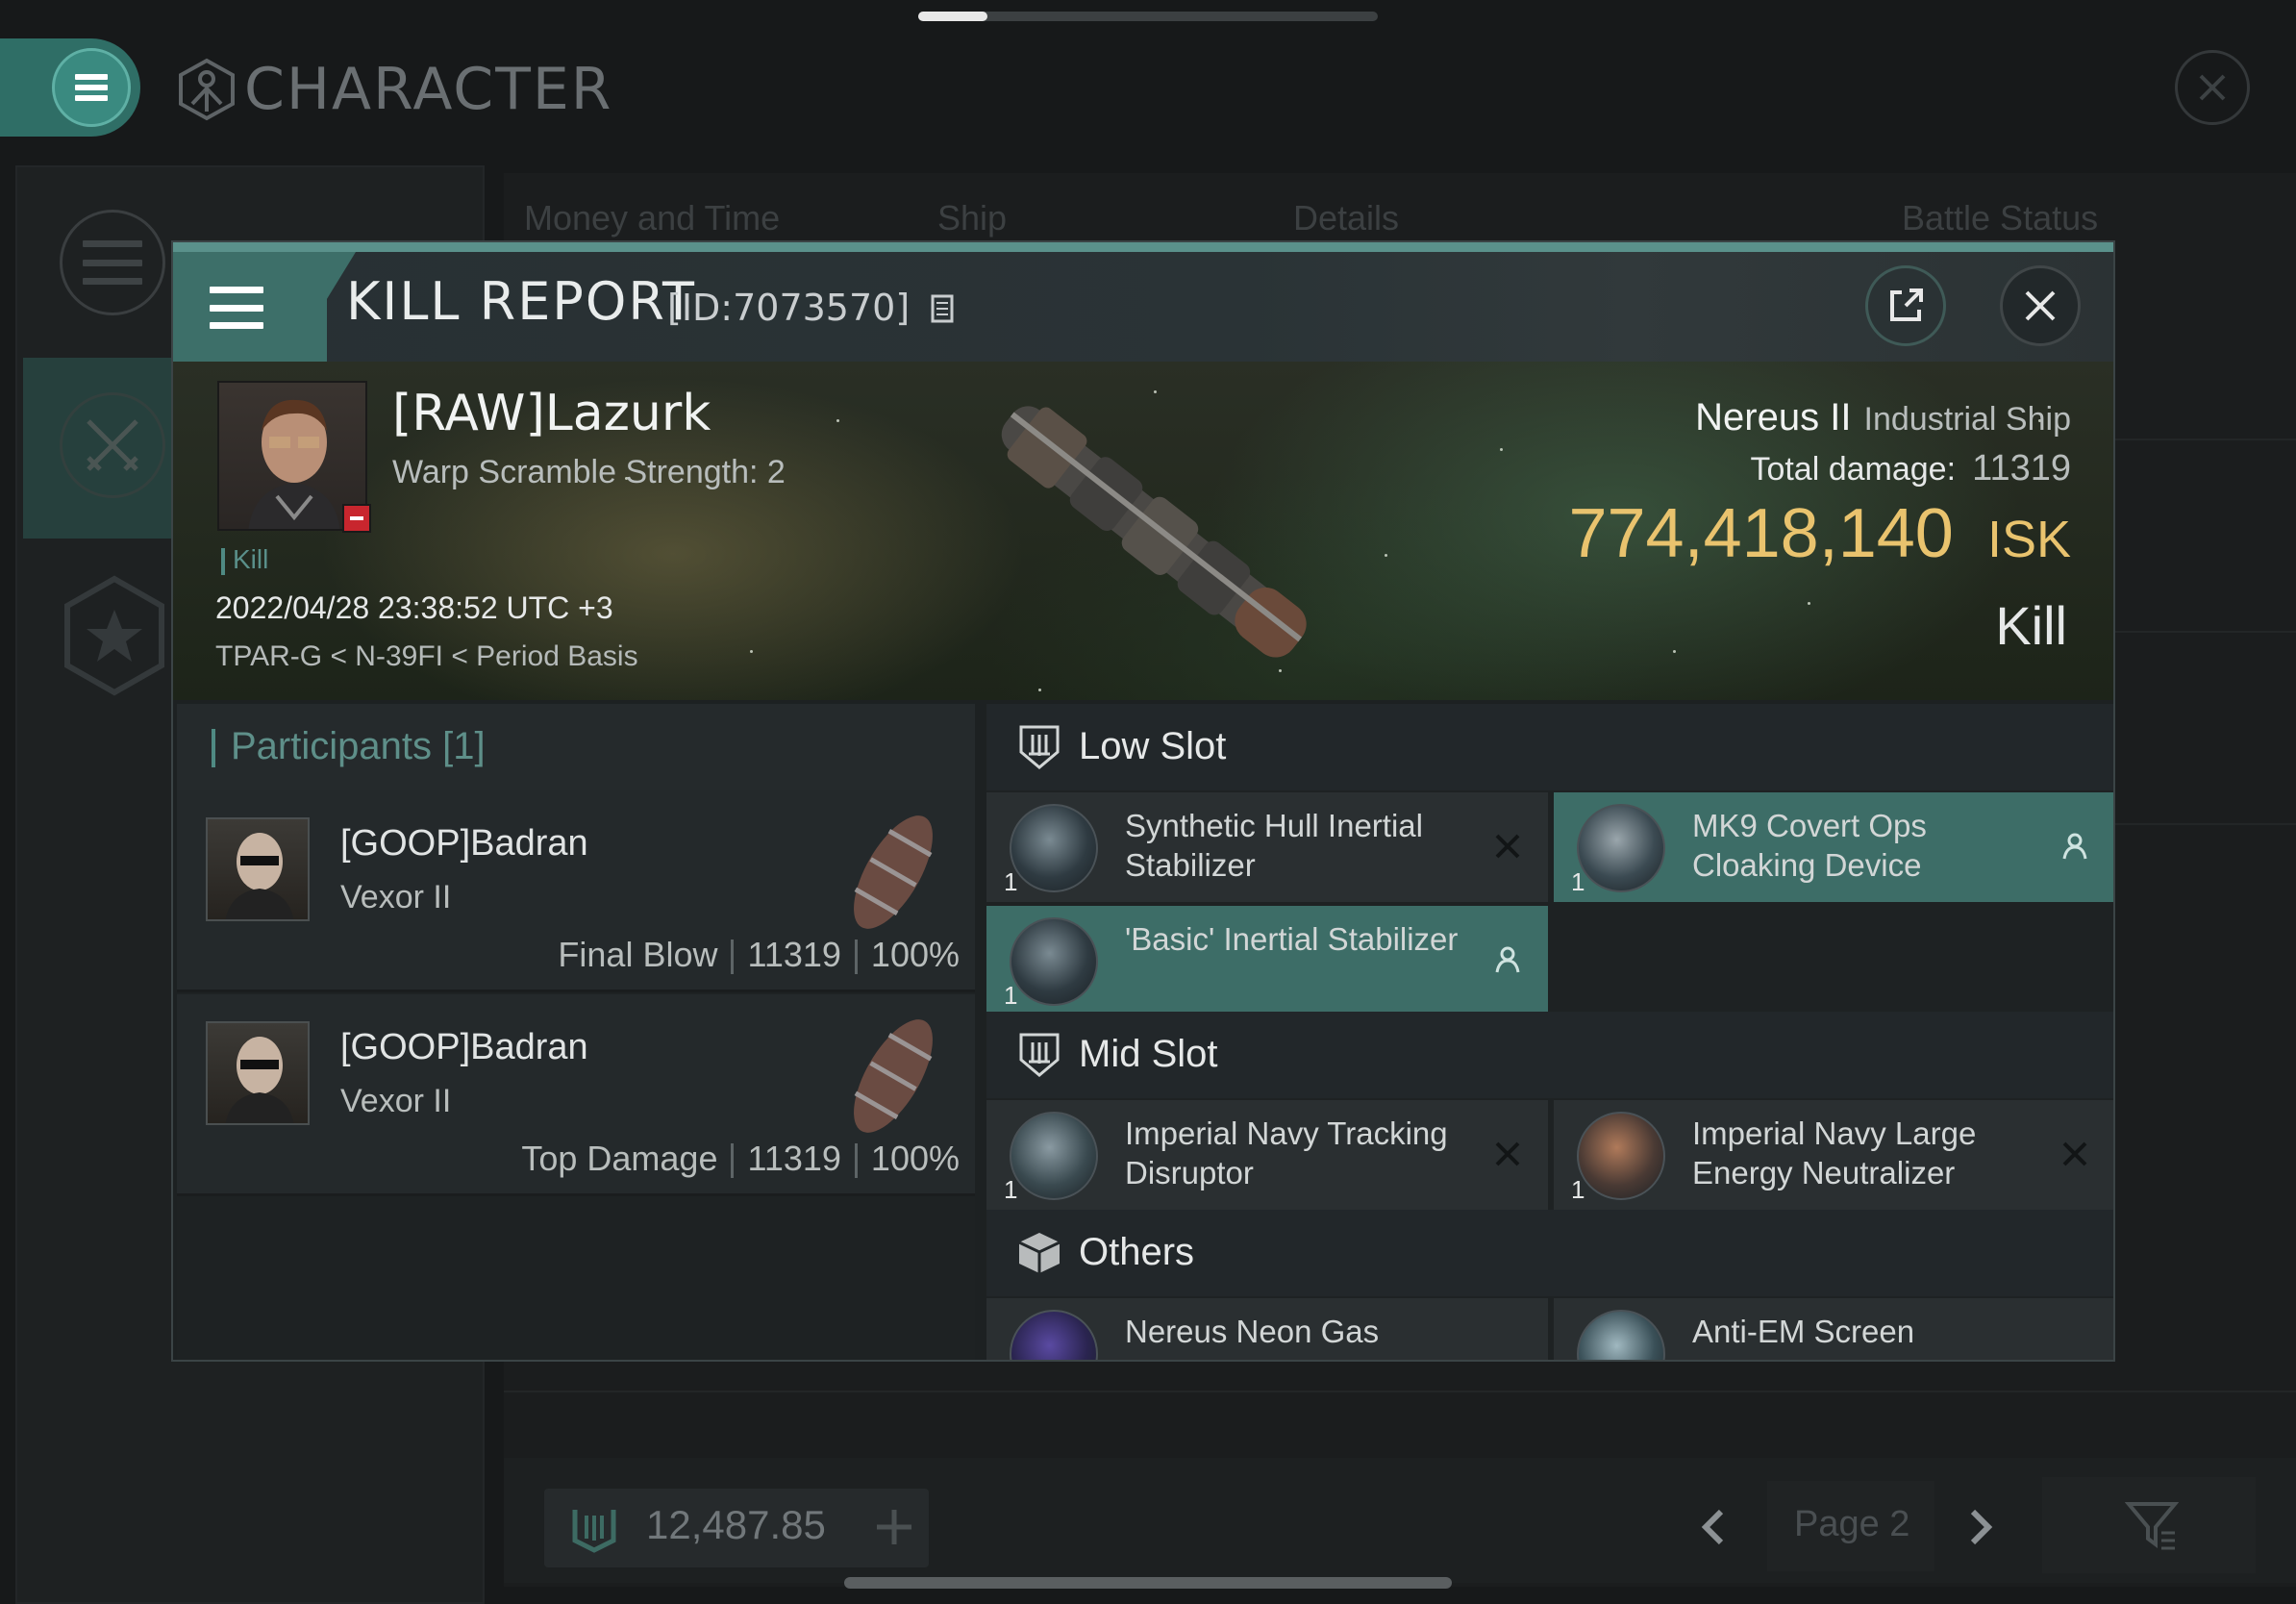  I want to click on attacker-role: Final Blow, so click(638, 954).